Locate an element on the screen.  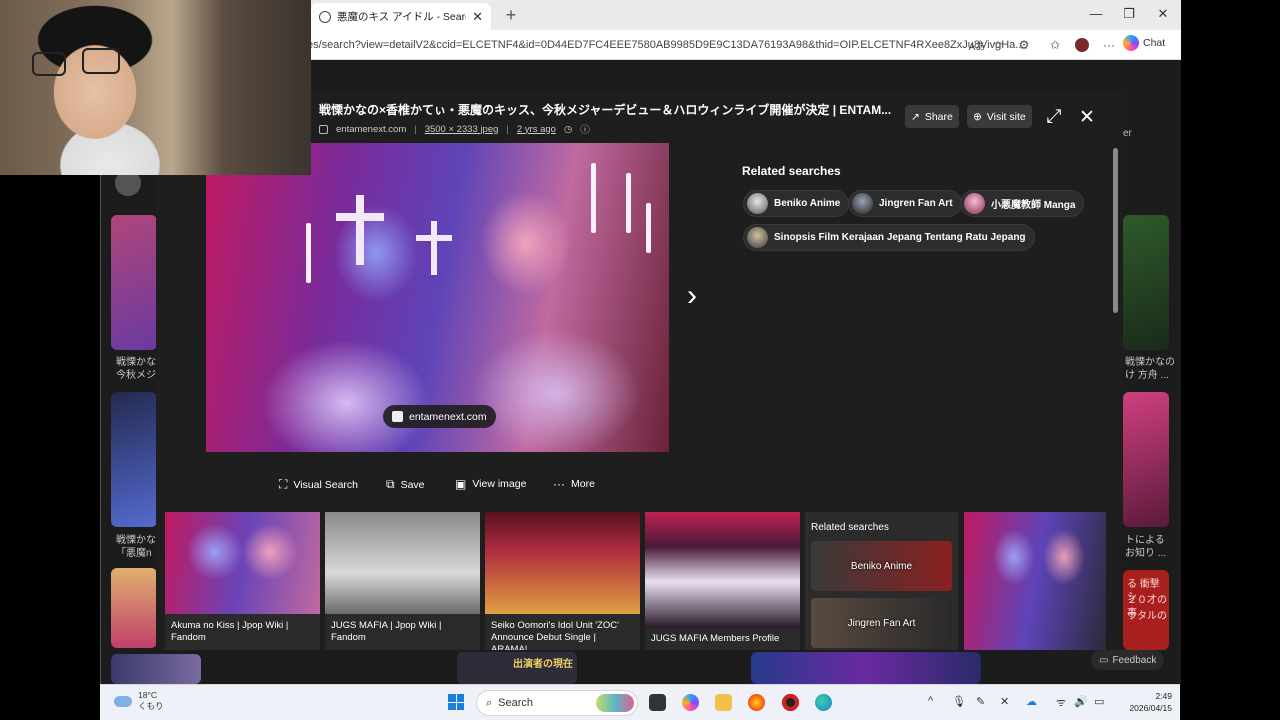
strip-item: JUGS MAFIA | Jpop Wiki | Fandom is located at coordinates (402, 581).